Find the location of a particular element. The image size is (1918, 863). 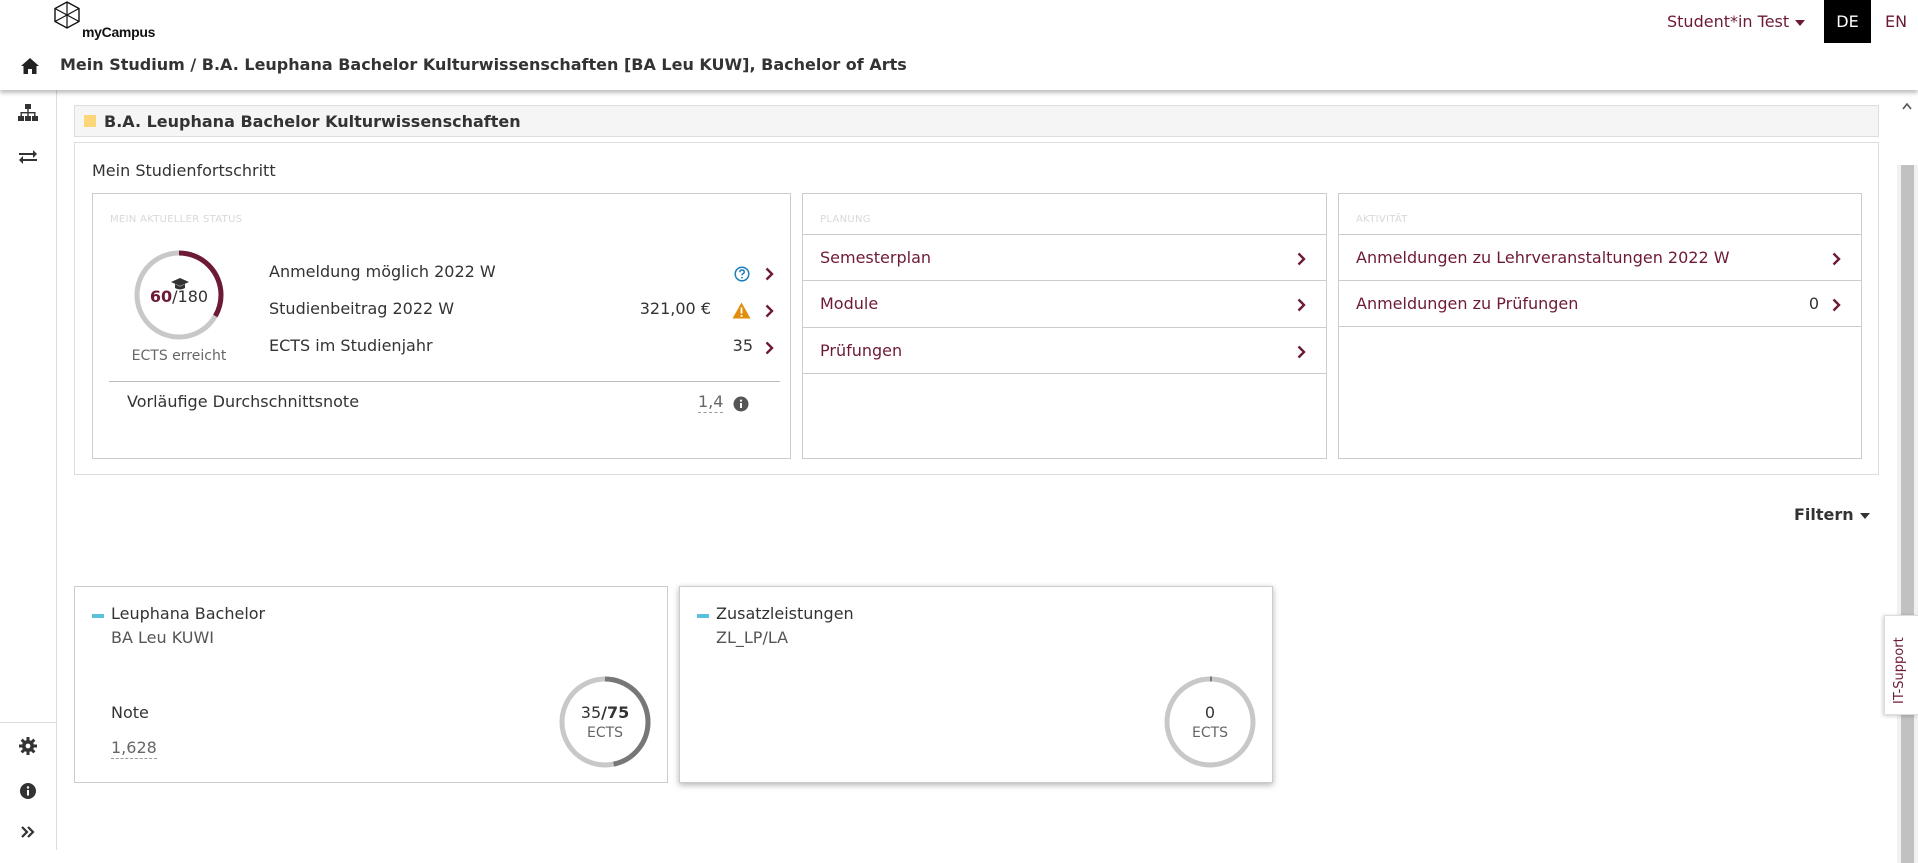

cube-logo-icon is located at coordinates (67, 15).